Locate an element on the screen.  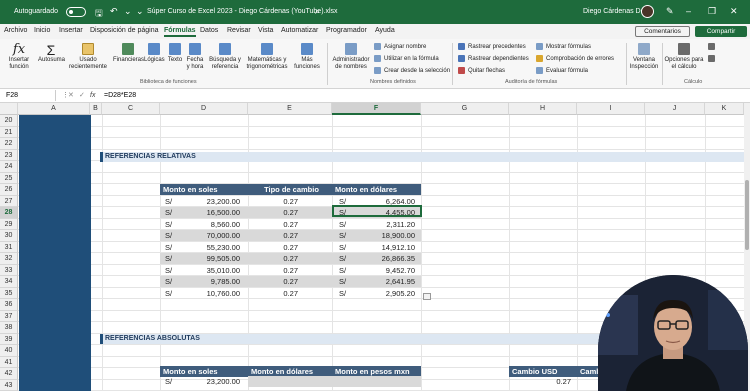
tab-revisar: Revisar is located at coordinates (239, 30).